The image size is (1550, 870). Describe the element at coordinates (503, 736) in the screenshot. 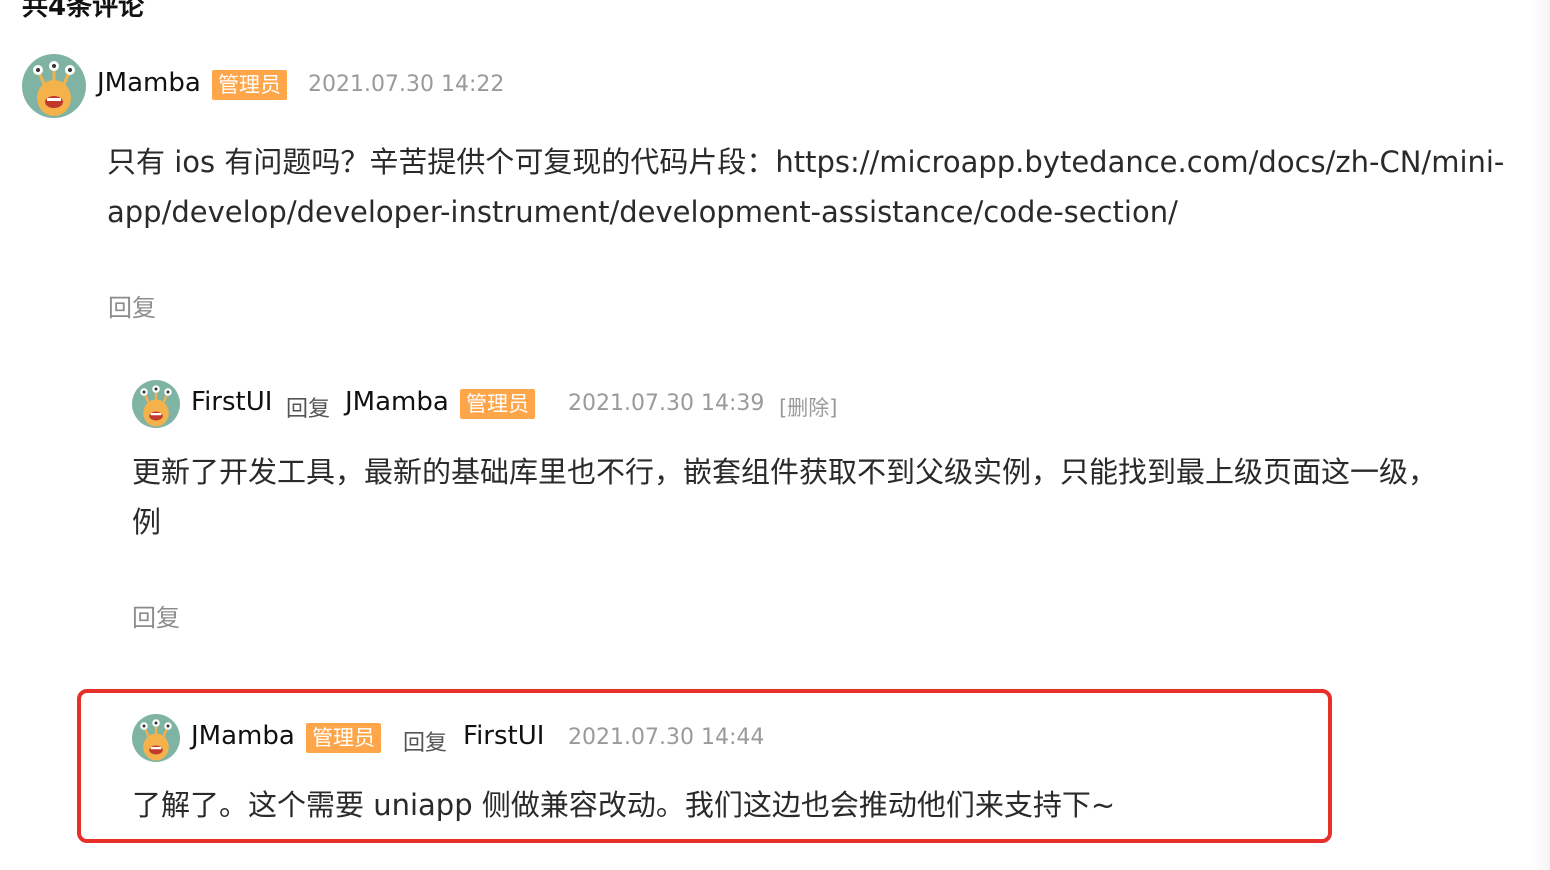

I see `reply-target-author: FirstUI` at that location.